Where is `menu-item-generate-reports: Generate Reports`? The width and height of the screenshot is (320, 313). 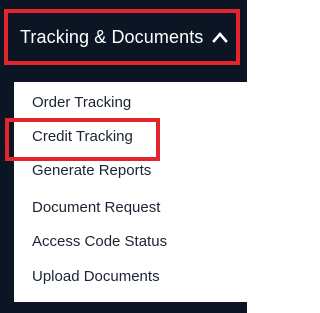 menu-item-generate-reports: Generate Reports is located at coordinates (91, 170).